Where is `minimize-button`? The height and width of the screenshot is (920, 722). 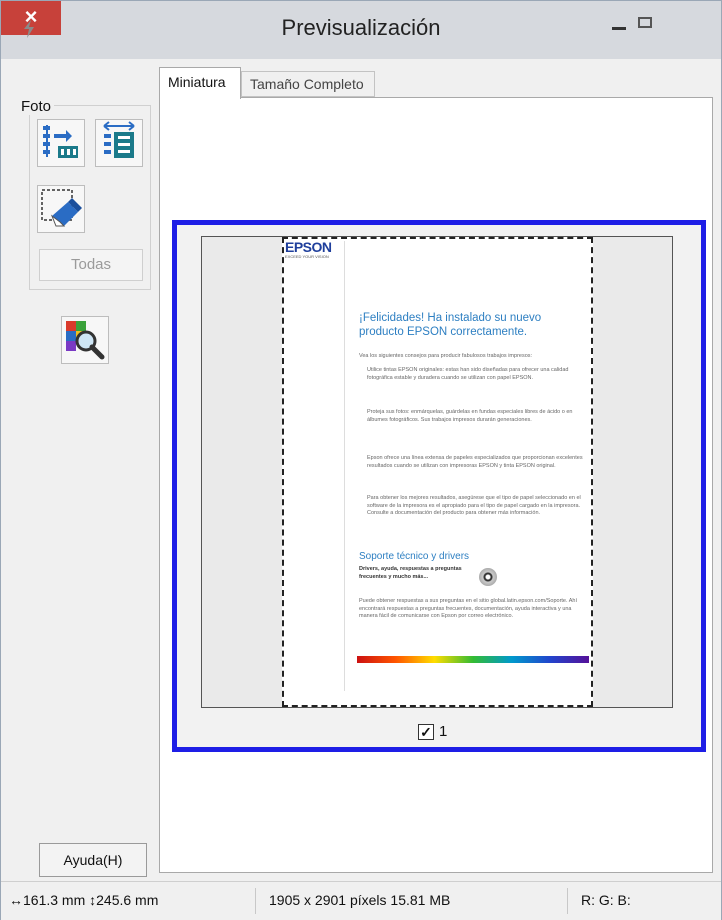
minimize-button is located at coordinates (621, 24).